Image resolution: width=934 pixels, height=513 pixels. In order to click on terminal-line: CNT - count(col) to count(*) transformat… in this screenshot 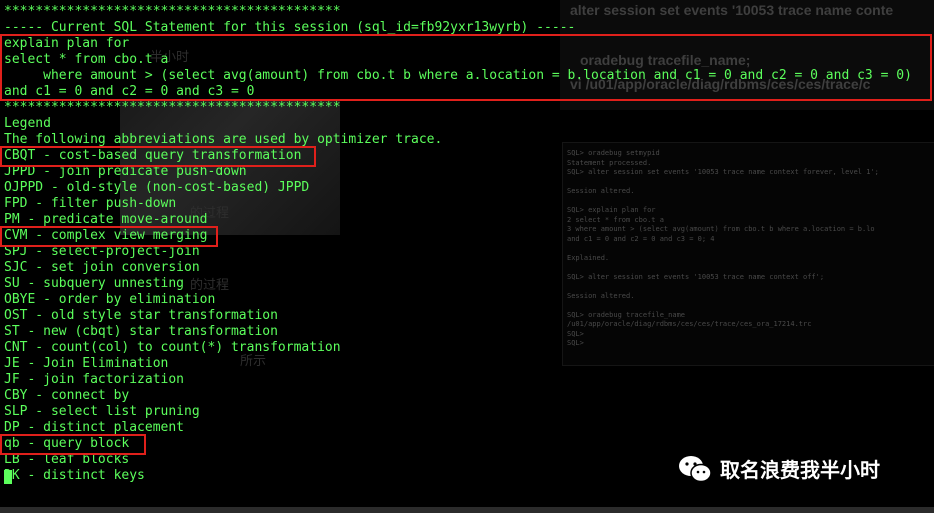, I will do `click(172, 347)`.